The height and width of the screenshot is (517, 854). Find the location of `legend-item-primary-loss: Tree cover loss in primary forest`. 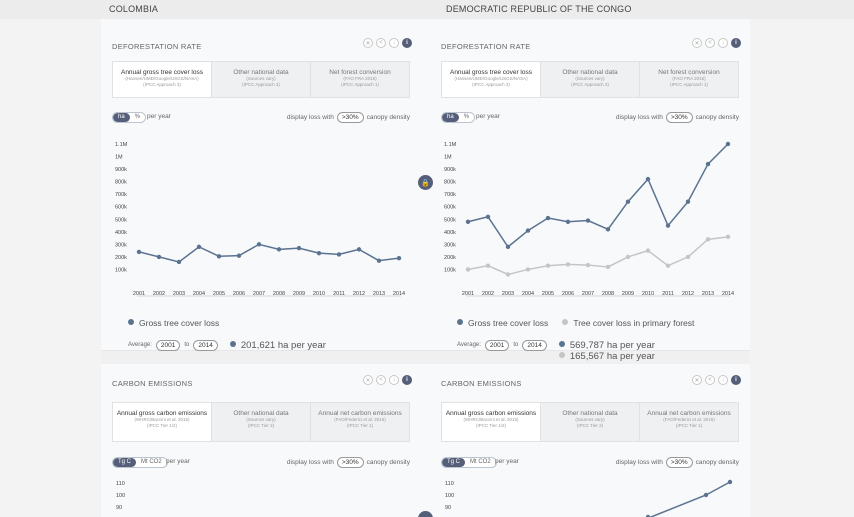

legend-item-primary-loss: Tree cover loss in primary forest is located at coordinates (628, 323).